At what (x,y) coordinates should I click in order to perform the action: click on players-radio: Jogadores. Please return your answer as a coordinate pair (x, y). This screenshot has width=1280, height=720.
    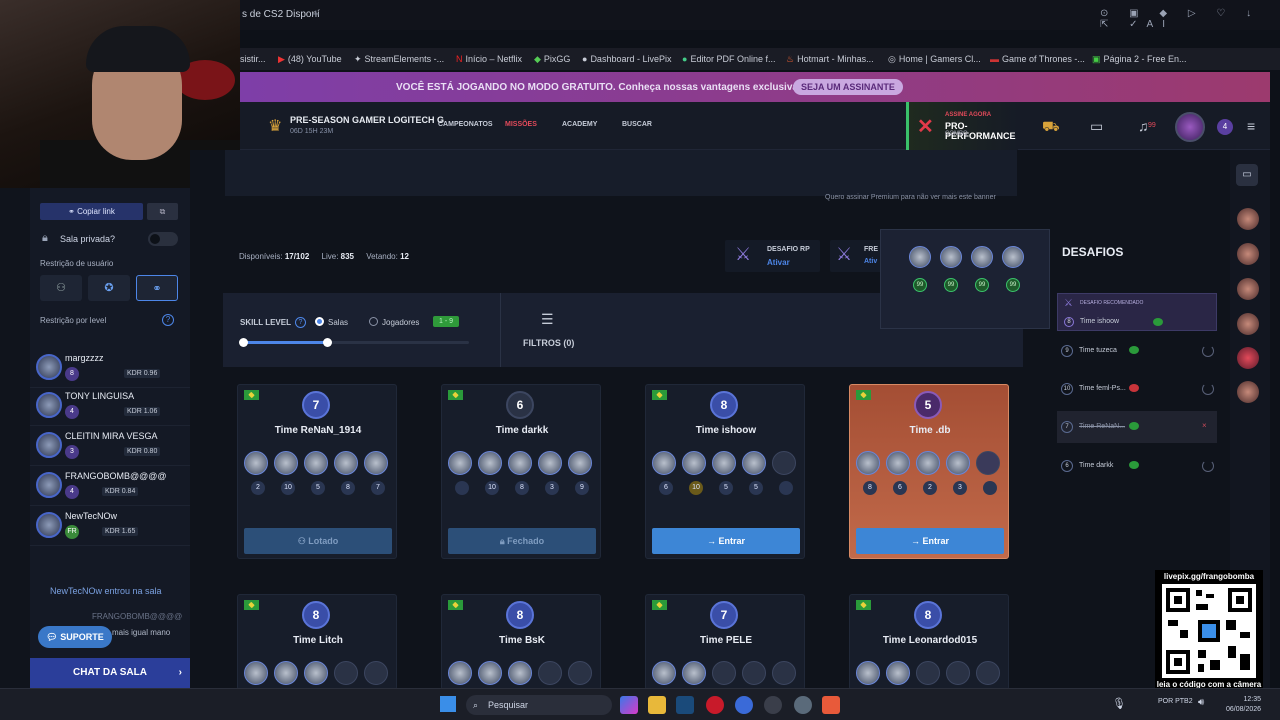
    Looking at the image, I should click on (394, 322).